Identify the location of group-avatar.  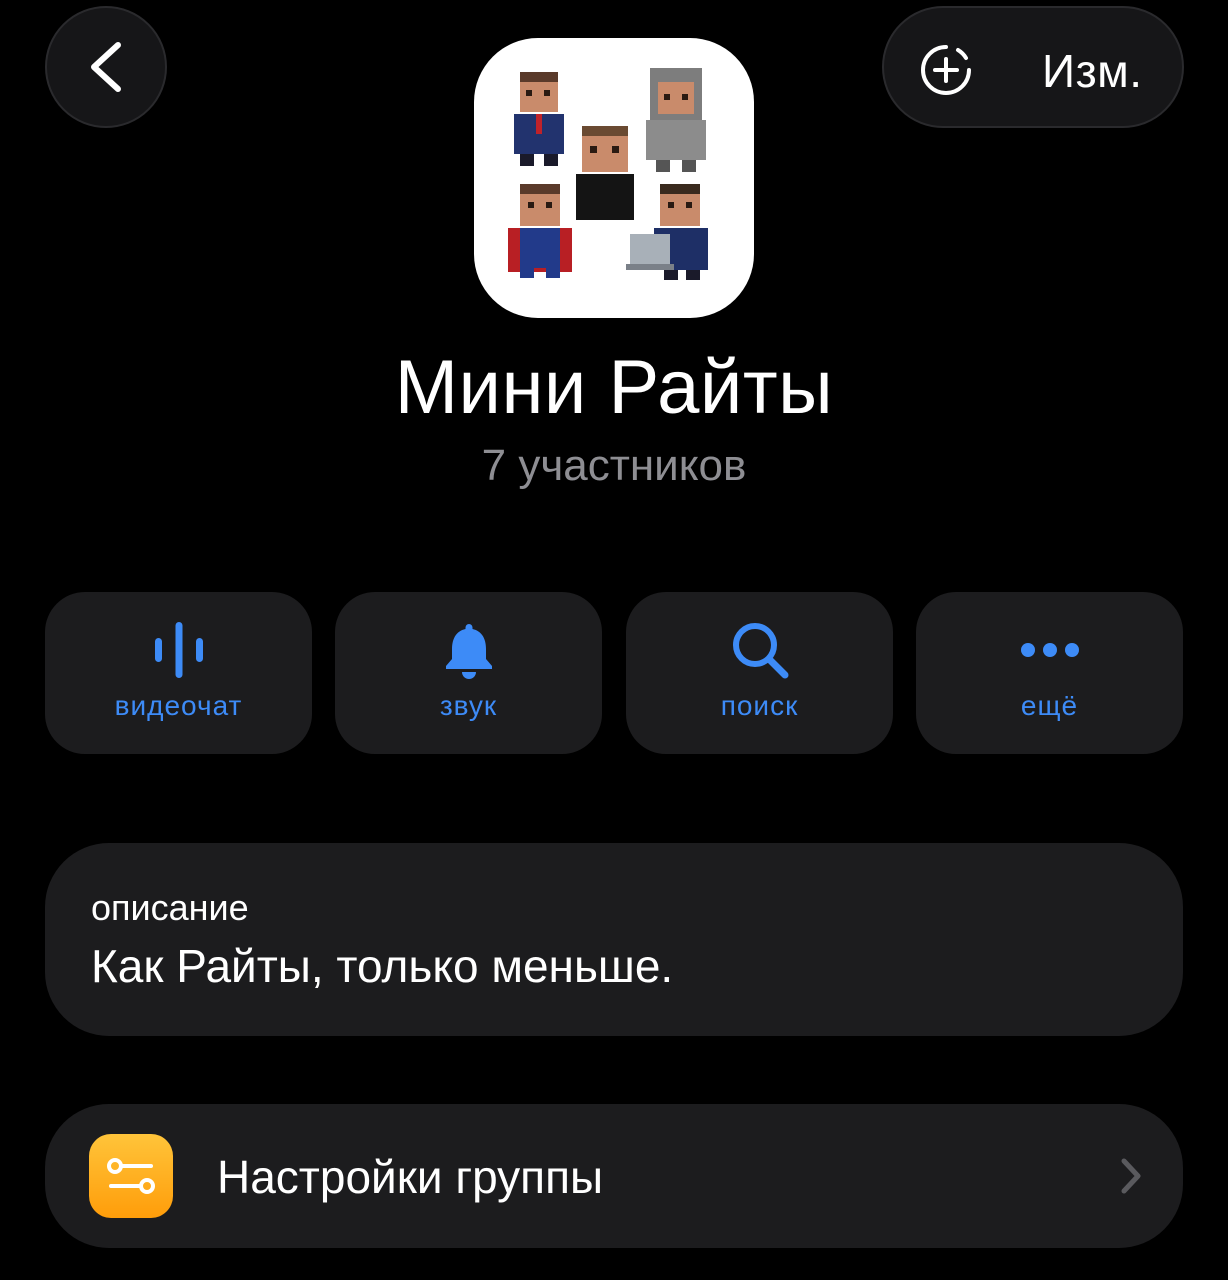
(614, 178).